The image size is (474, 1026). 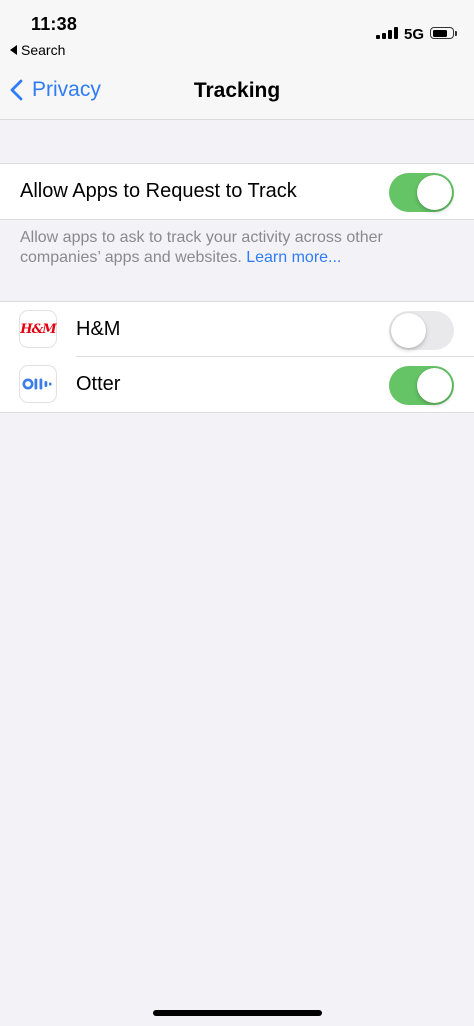 I want to click on app-name: Otter, so click(x=98, y=384).